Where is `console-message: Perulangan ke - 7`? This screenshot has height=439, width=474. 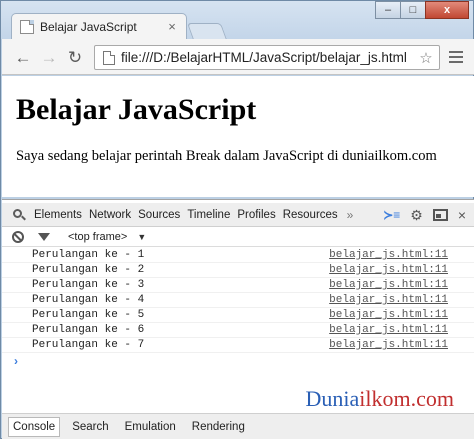
console-message: Perulangan ke - 7 is located at coordinates (88, 345).